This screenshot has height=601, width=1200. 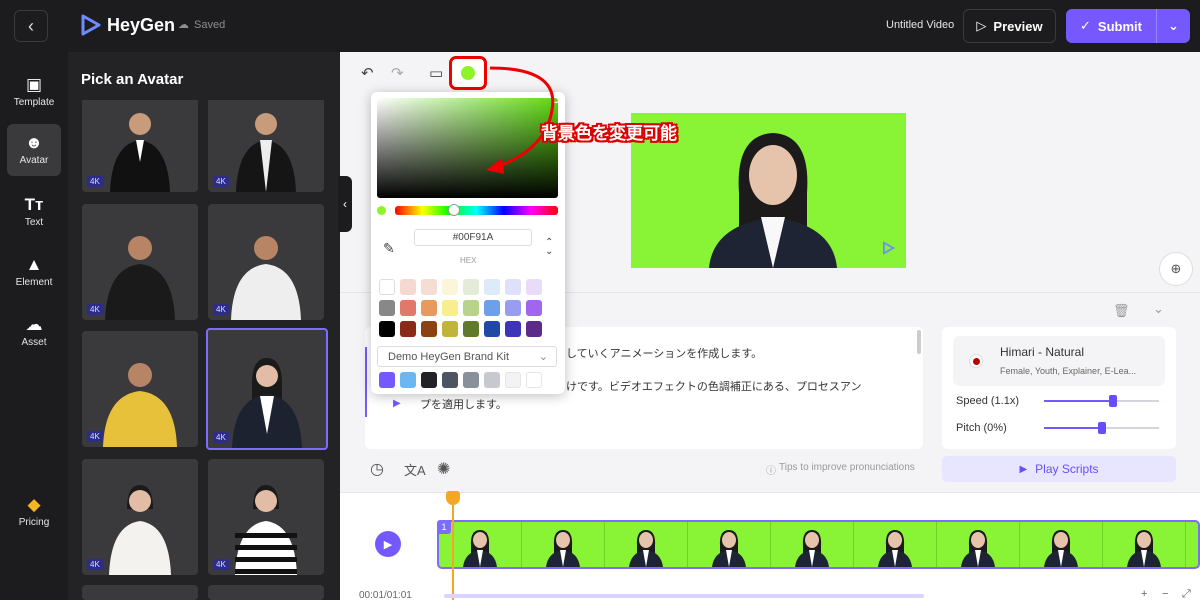 I want to click on redo-icon: ↷, so click(x=397, y=73).